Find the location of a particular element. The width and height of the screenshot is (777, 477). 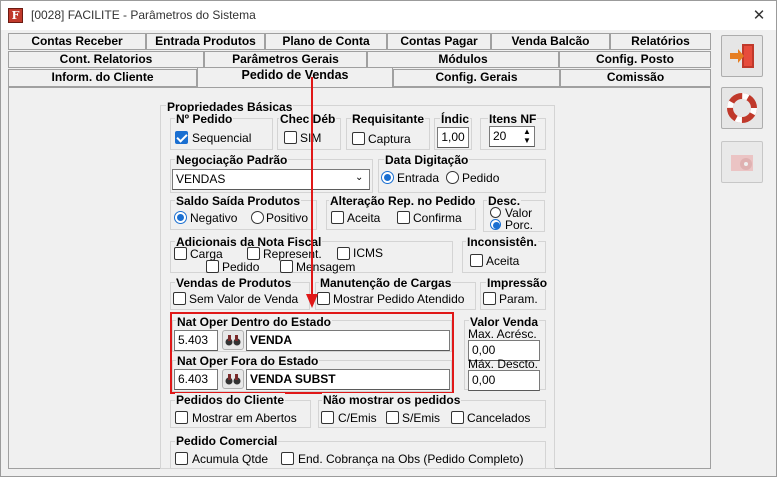

negativo-label: Negativo is located at coordinates (214, 218).